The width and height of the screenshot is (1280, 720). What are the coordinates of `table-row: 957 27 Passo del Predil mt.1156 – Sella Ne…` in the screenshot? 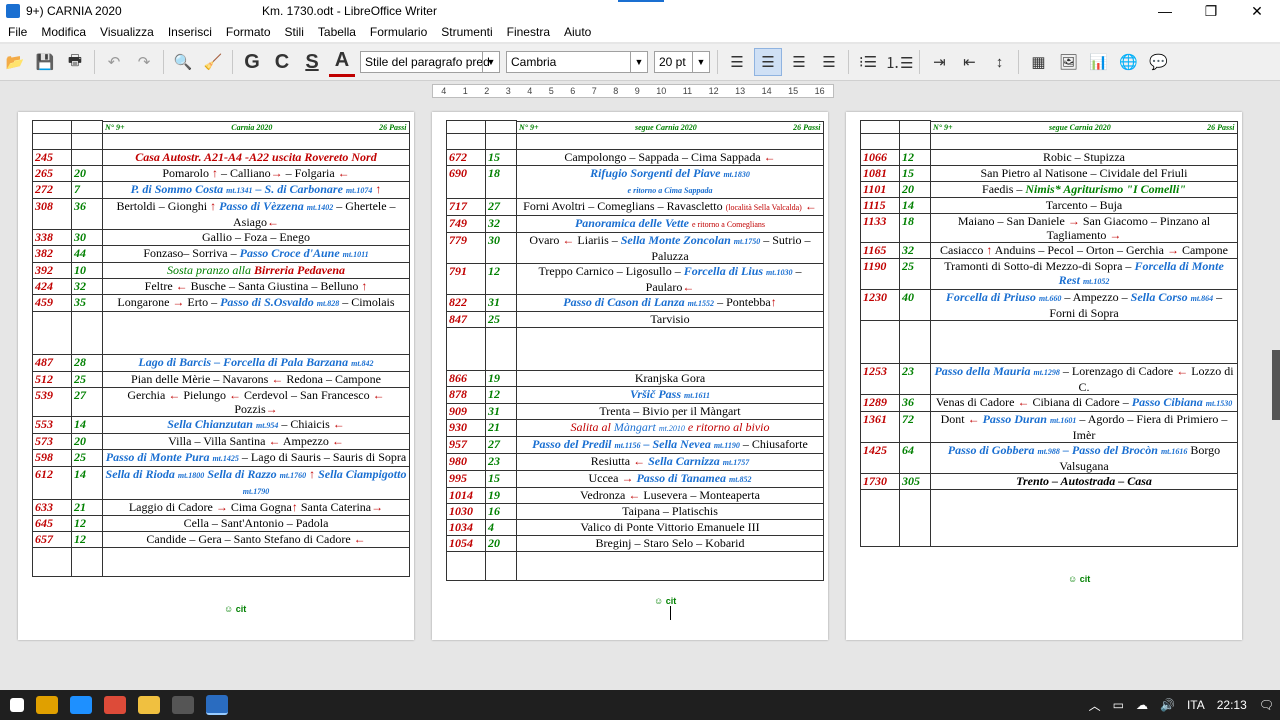 It's located at (635, 444).